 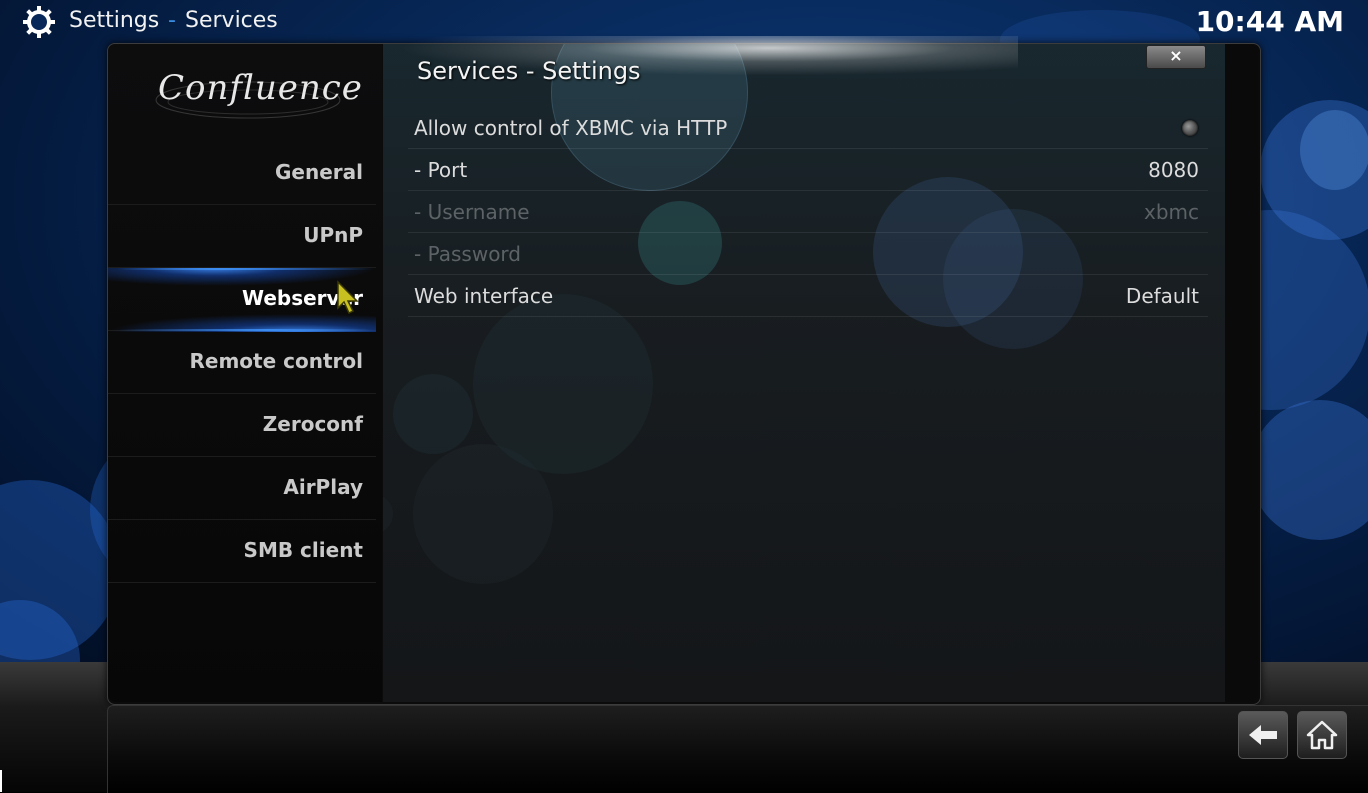 I want to click on clock: 10:44 AM, so click(x=1269, y=21).